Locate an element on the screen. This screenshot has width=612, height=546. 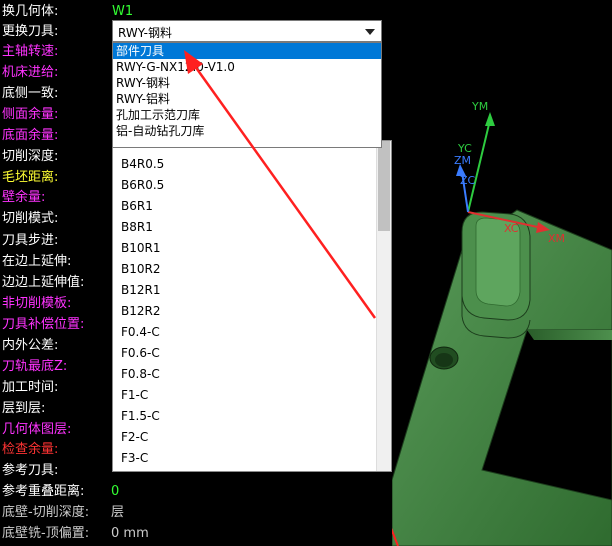
param-label: 在边上延伸: is located at coordinates (37, 261).